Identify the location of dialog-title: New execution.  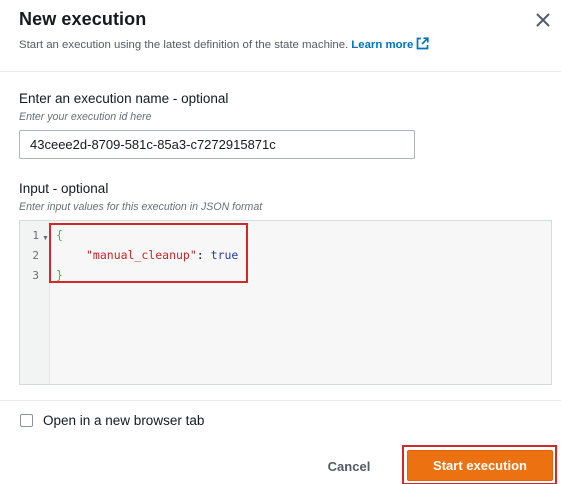
(83, 19).